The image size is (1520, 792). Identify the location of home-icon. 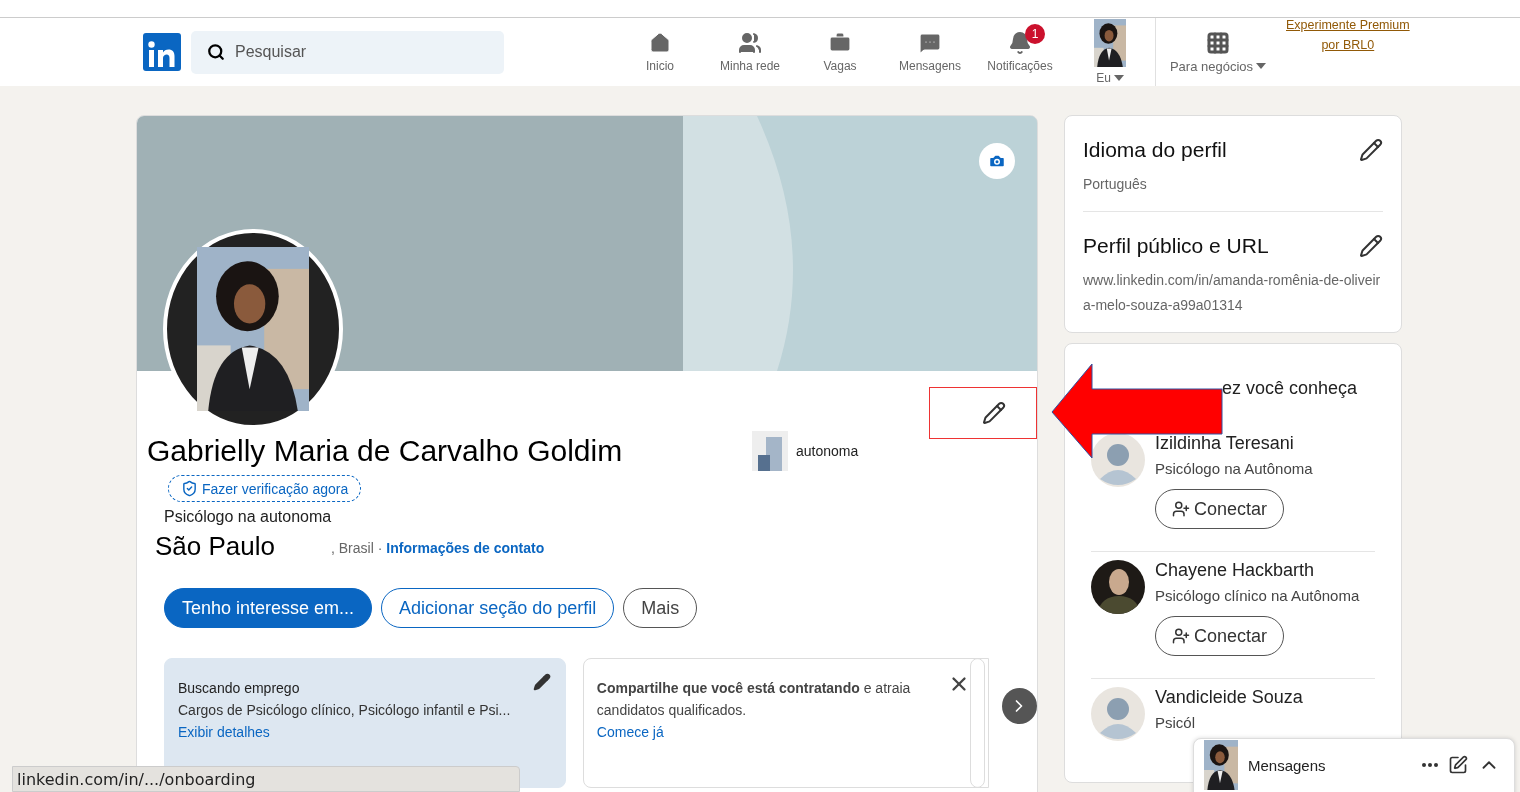
(660, 43).